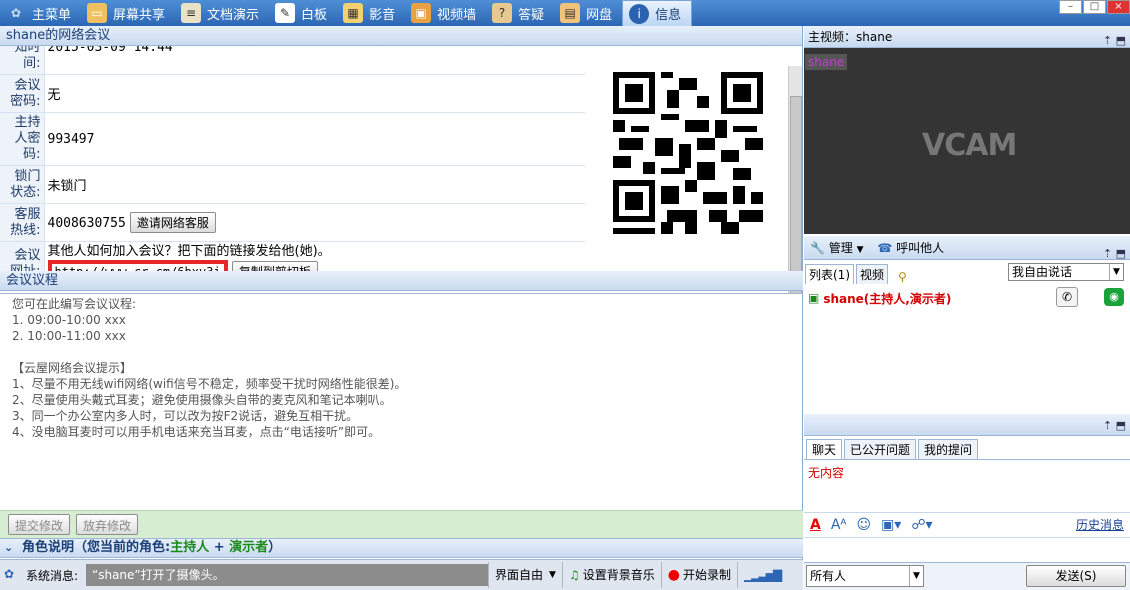 This screenshot has width=1130, height=590. Describe the element at coordinates (639, 13) in the screenshot. I see `info-icon: i` at that location.